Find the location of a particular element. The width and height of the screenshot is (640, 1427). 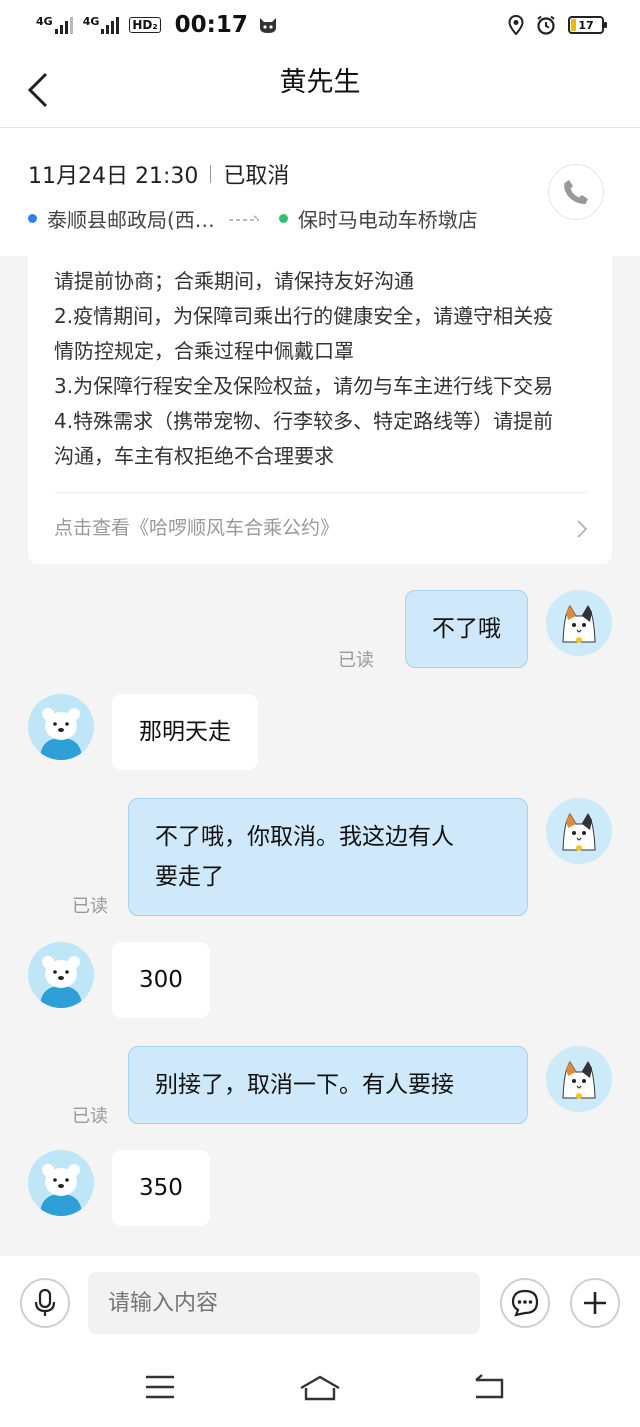

message-bubble-theirs: 350 is located at coordinates (161, 1188).